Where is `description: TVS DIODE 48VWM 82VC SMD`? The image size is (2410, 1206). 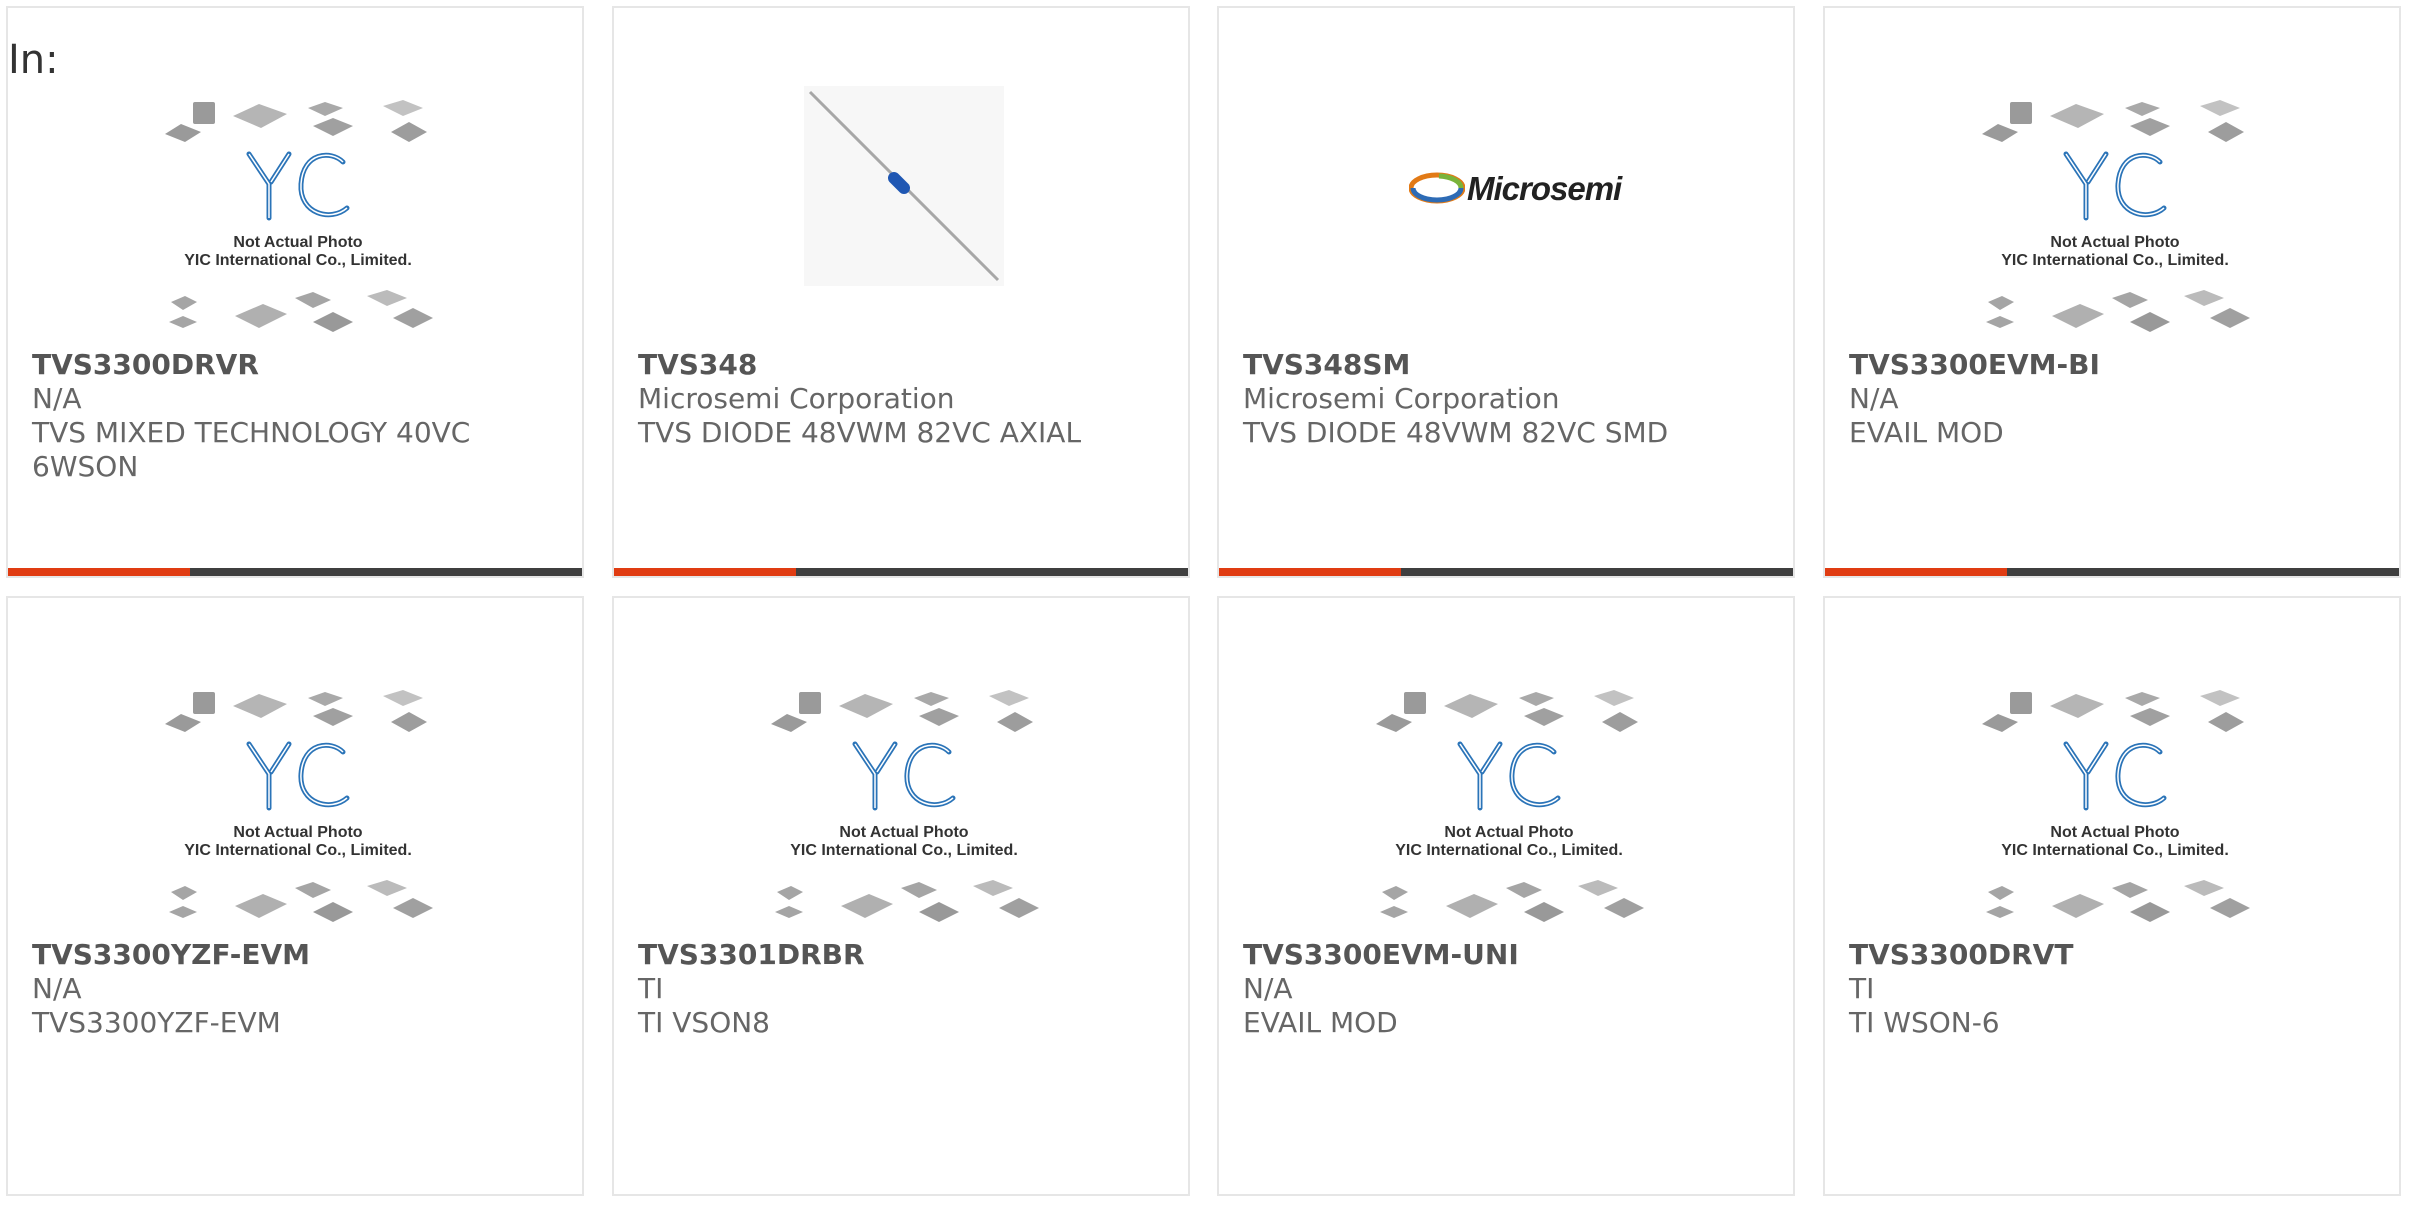
description: TVS DIODE 48VWM 82VC SMD is located at coordinates (1456, 432).